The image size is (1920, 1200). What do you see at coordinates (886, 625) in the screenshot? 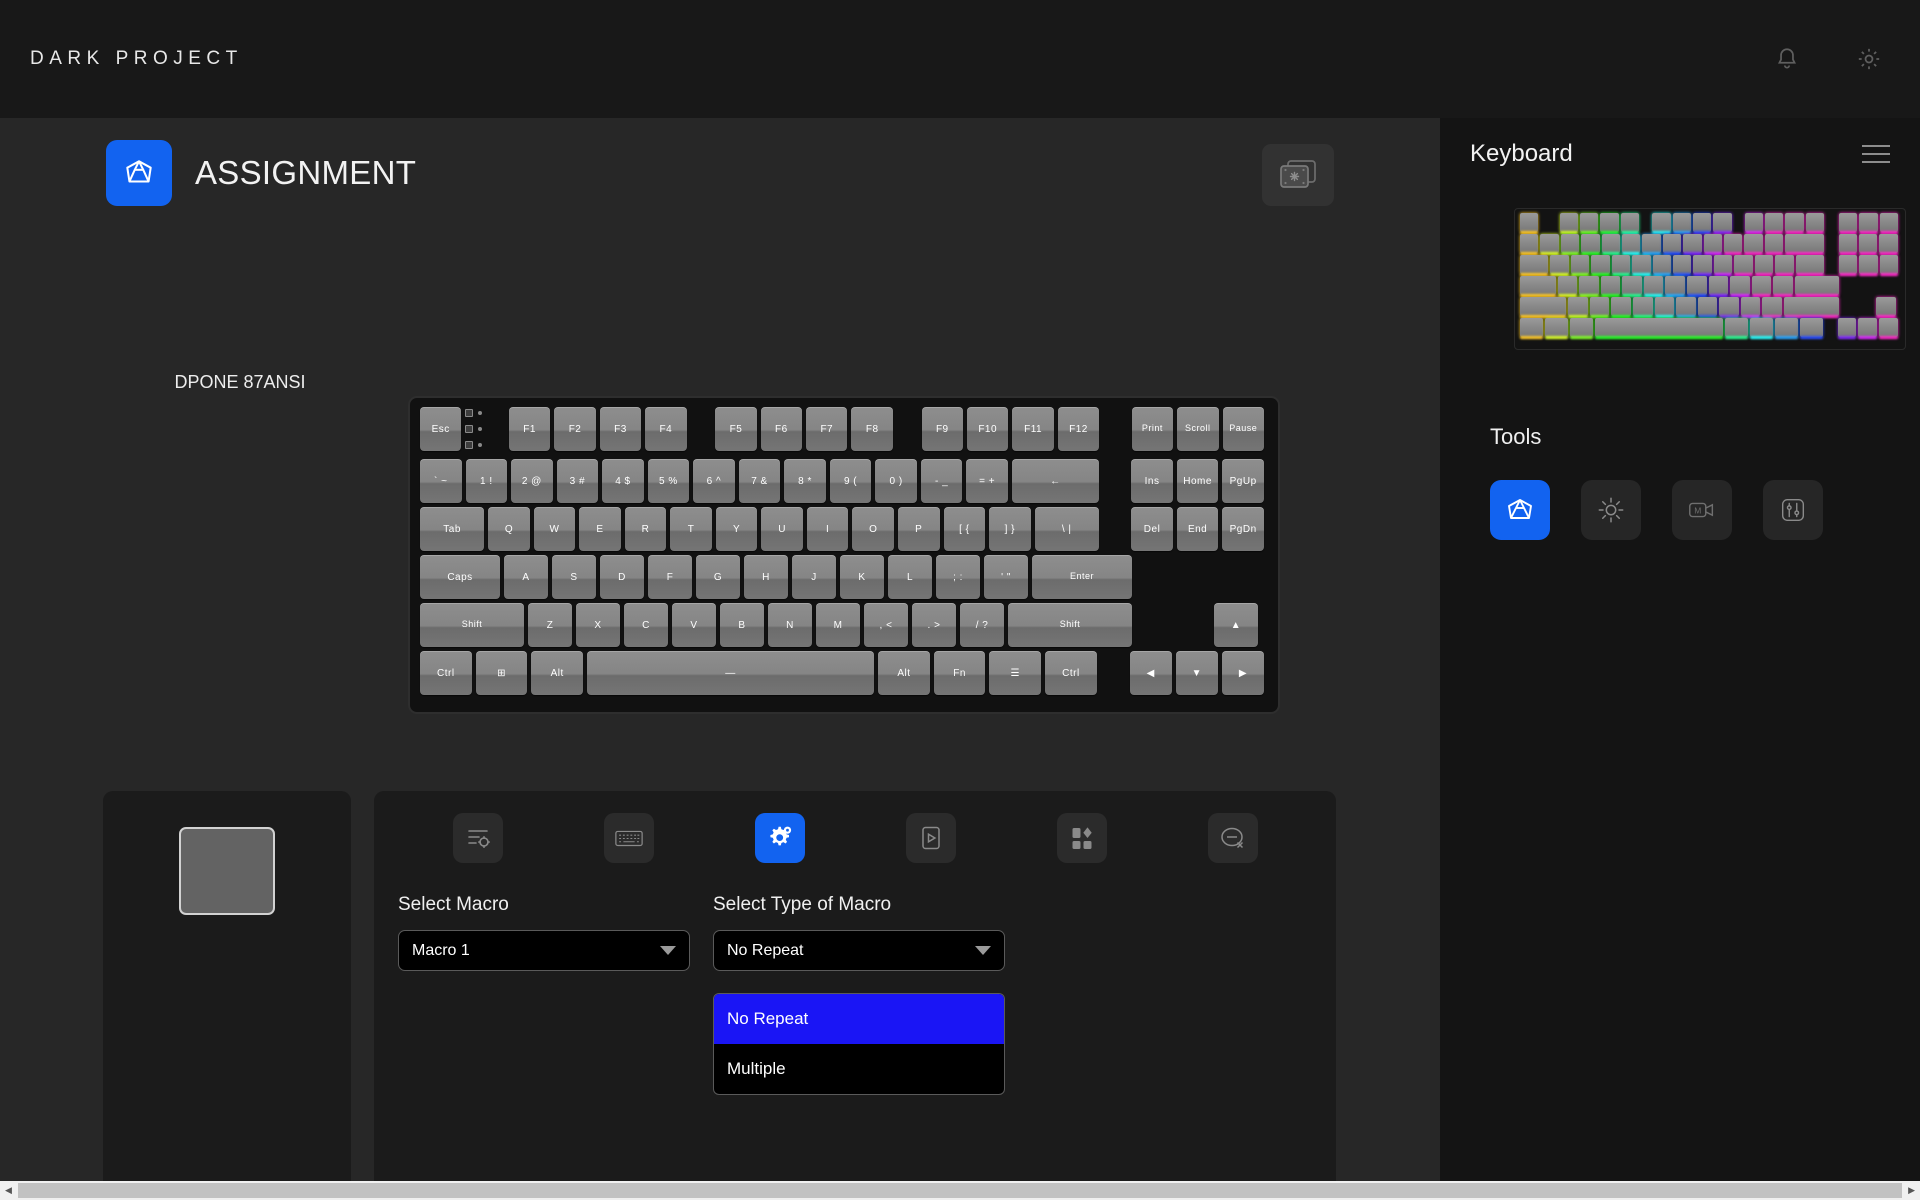
I see `key-,<: , <` at bounding box center [886, 625].